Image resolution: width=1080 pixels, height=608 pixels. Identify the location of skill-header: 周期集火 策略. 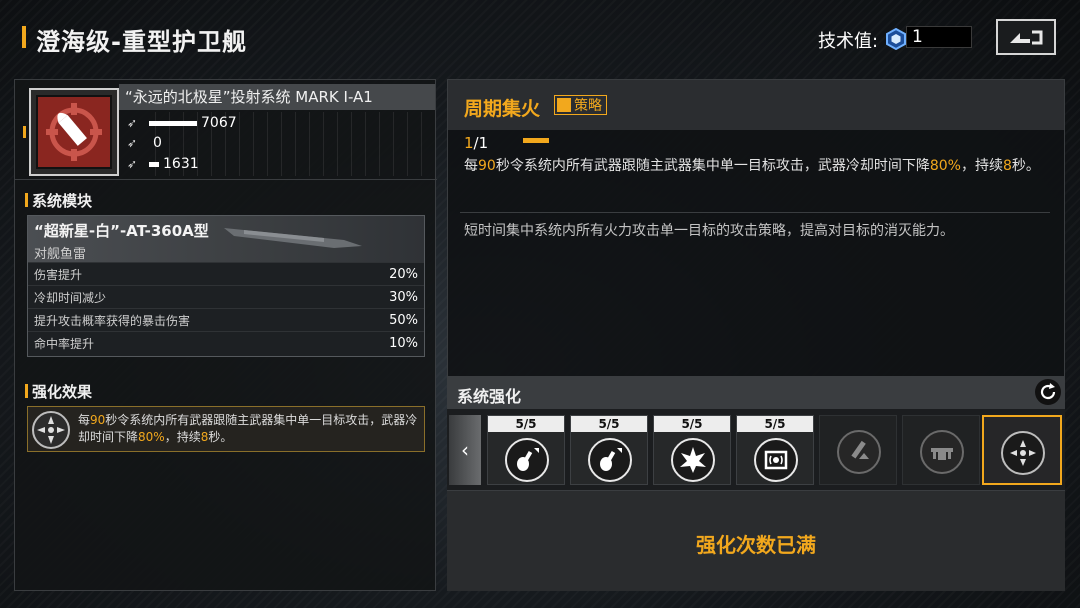
(756, 105).